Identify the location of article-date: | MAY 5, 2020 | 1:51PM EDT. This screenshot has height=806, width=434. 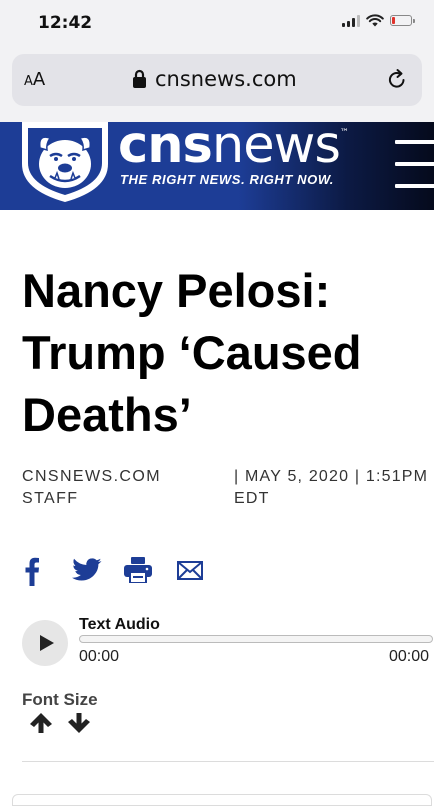
(334, 488).